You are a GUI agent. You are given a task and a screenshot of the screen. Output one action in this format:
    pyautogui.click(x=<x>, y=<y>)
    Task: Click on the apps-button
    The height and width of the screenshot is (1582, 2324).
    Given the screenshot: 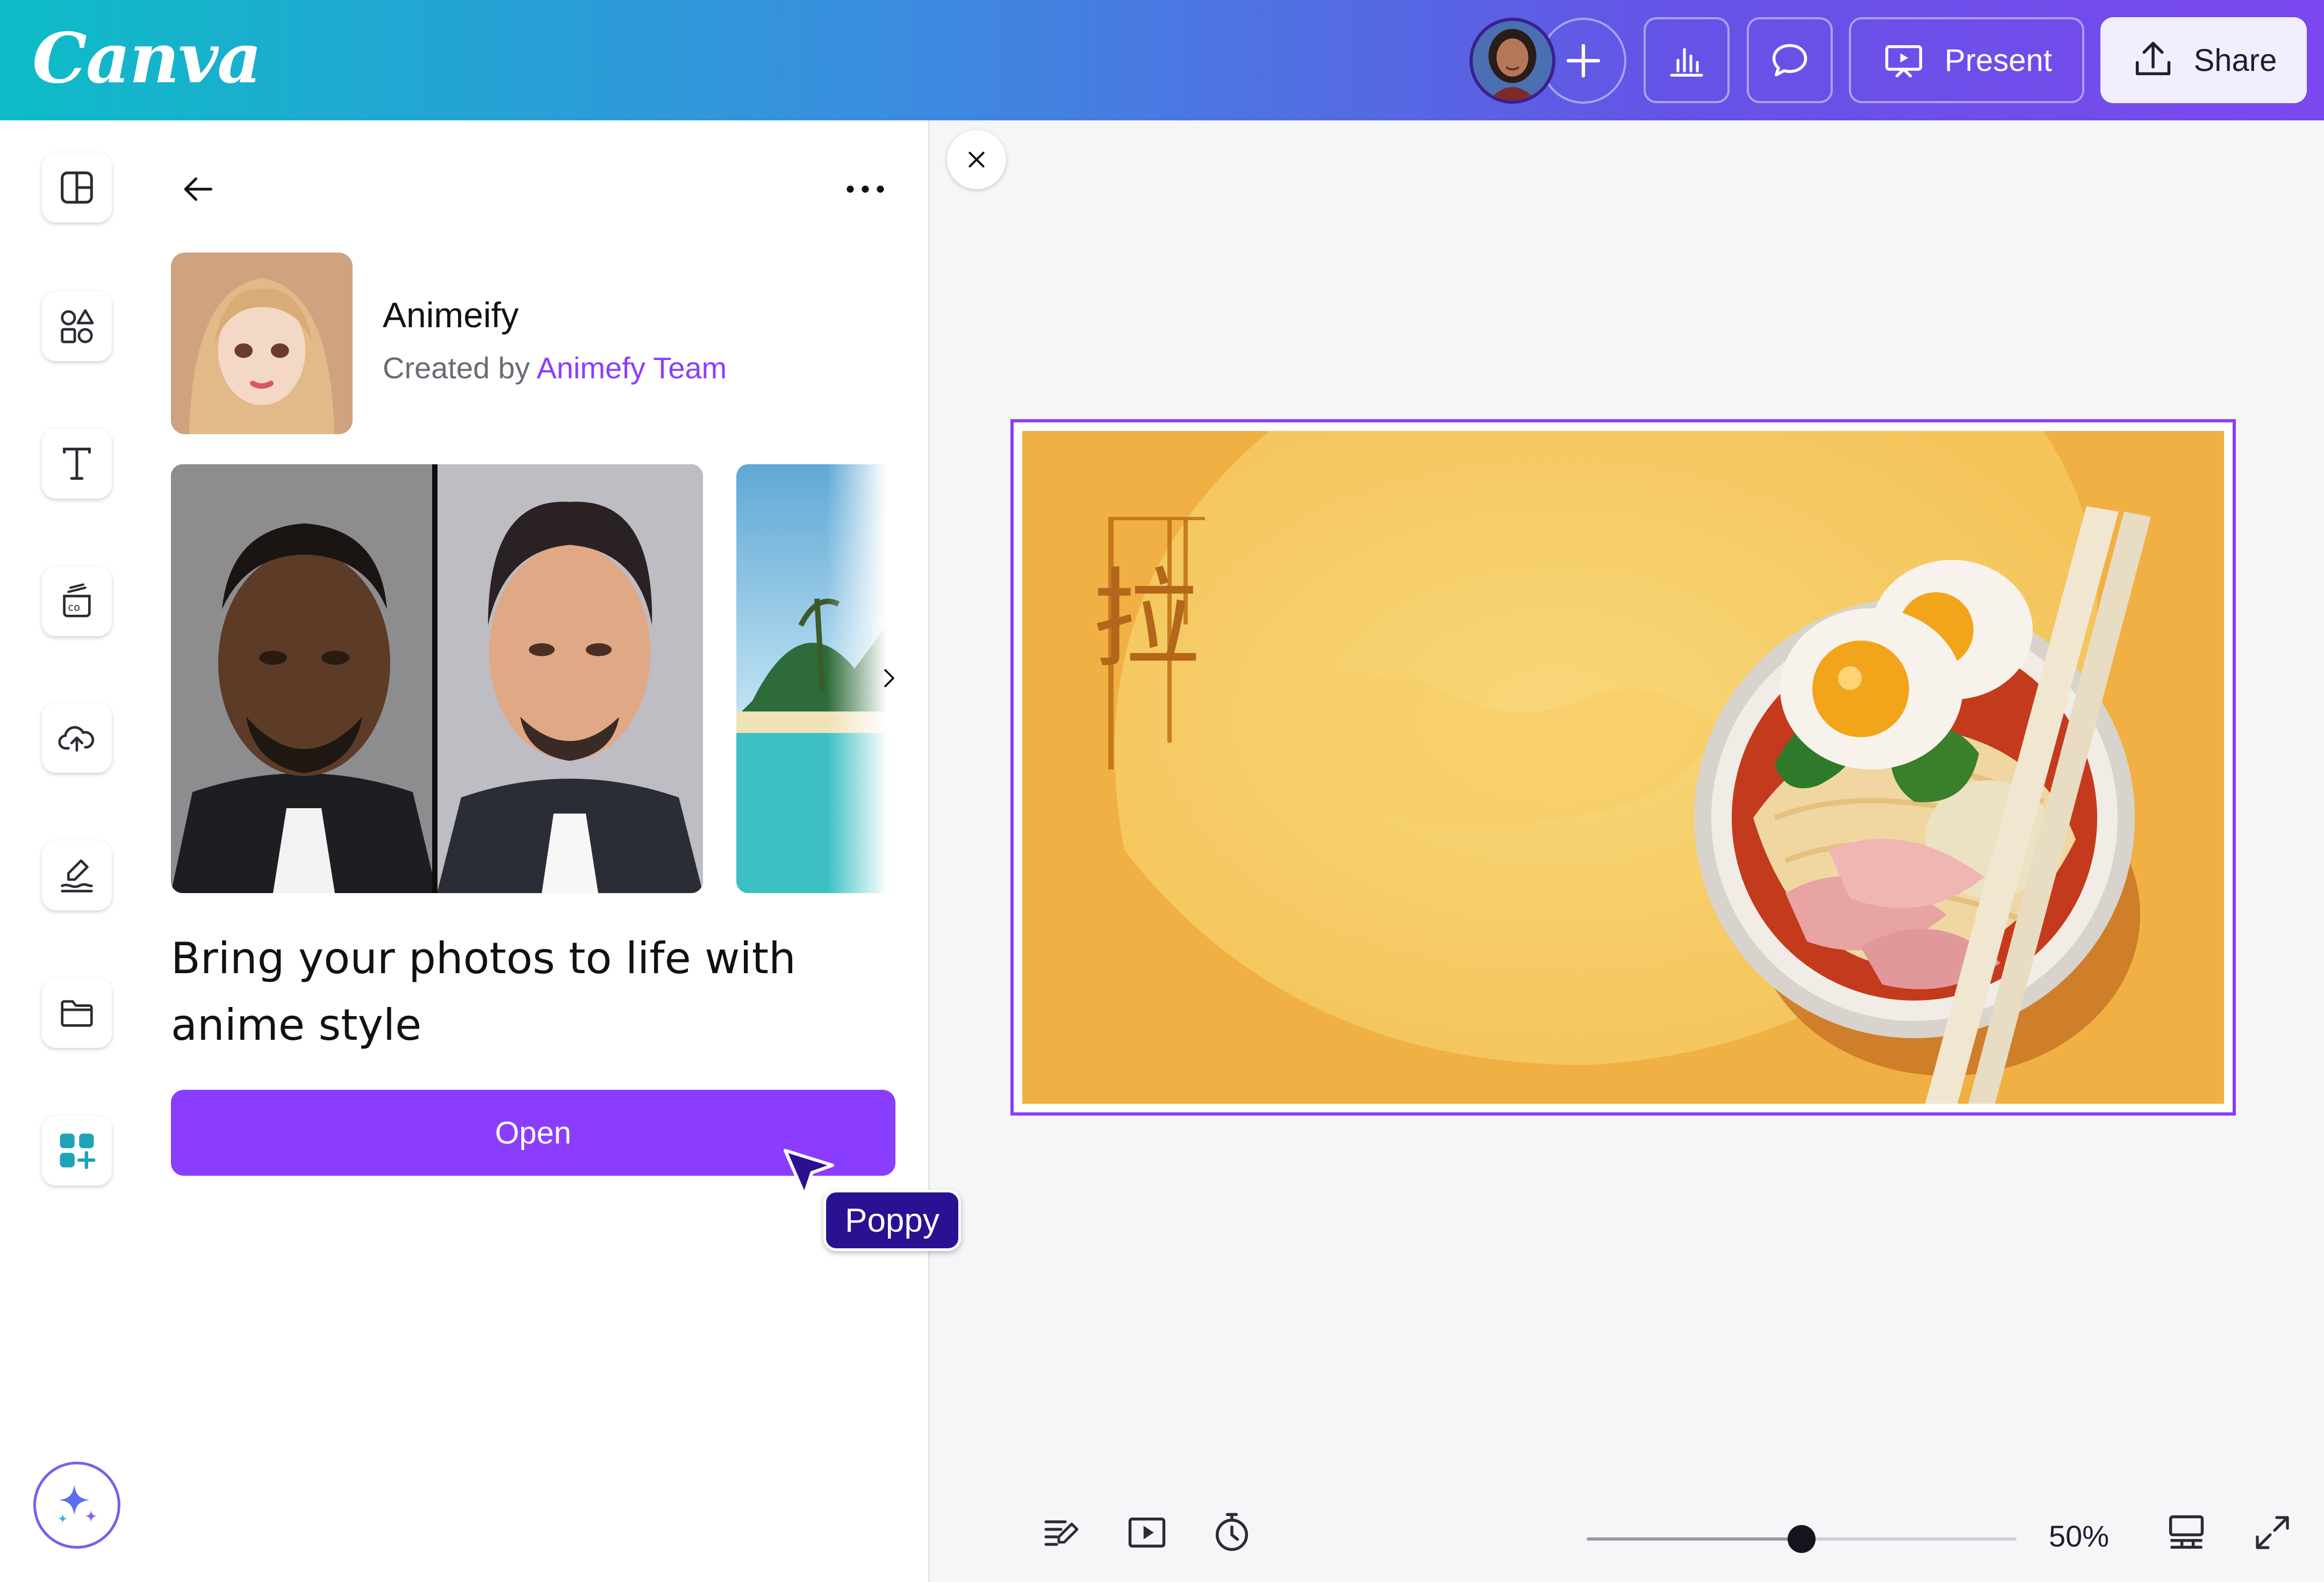 What is the action you would take?
    pyautogui.click(x=77, y=1150)
    